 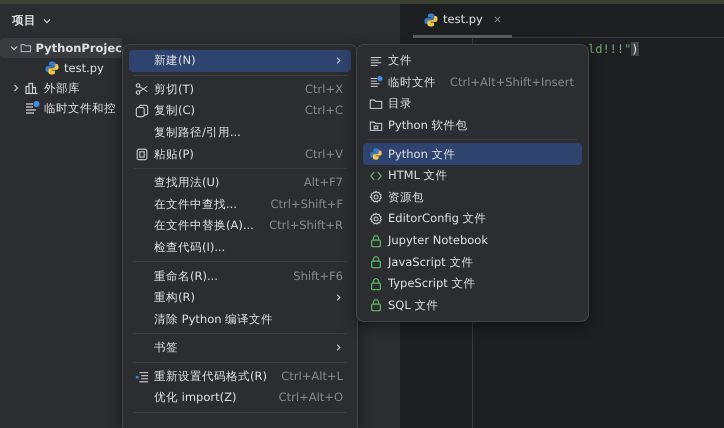 I want to click on matched-bracket: ), so click(x=635, y=49).